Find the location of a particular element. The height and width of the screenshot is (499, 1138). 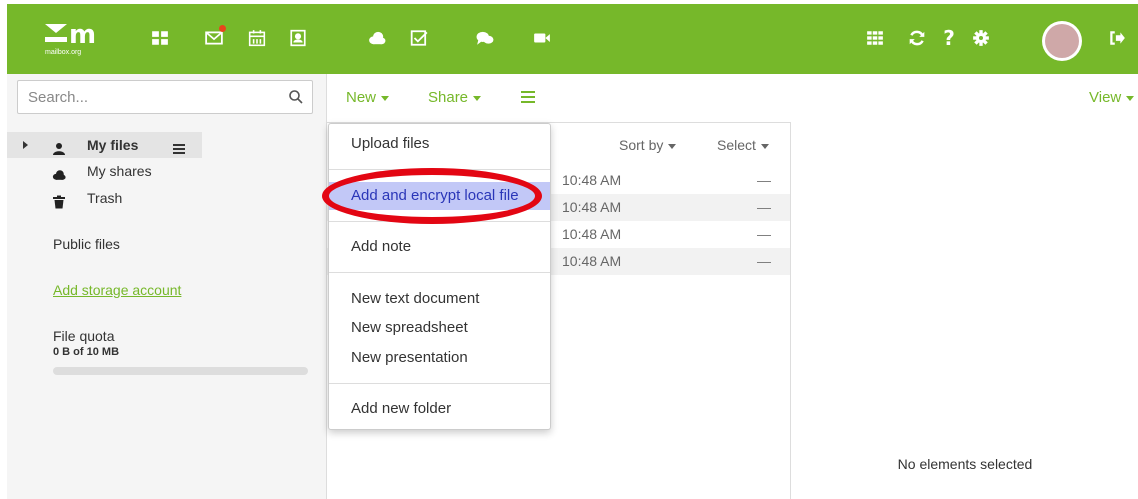

refresh-icon is located at coordinates (917, 38).